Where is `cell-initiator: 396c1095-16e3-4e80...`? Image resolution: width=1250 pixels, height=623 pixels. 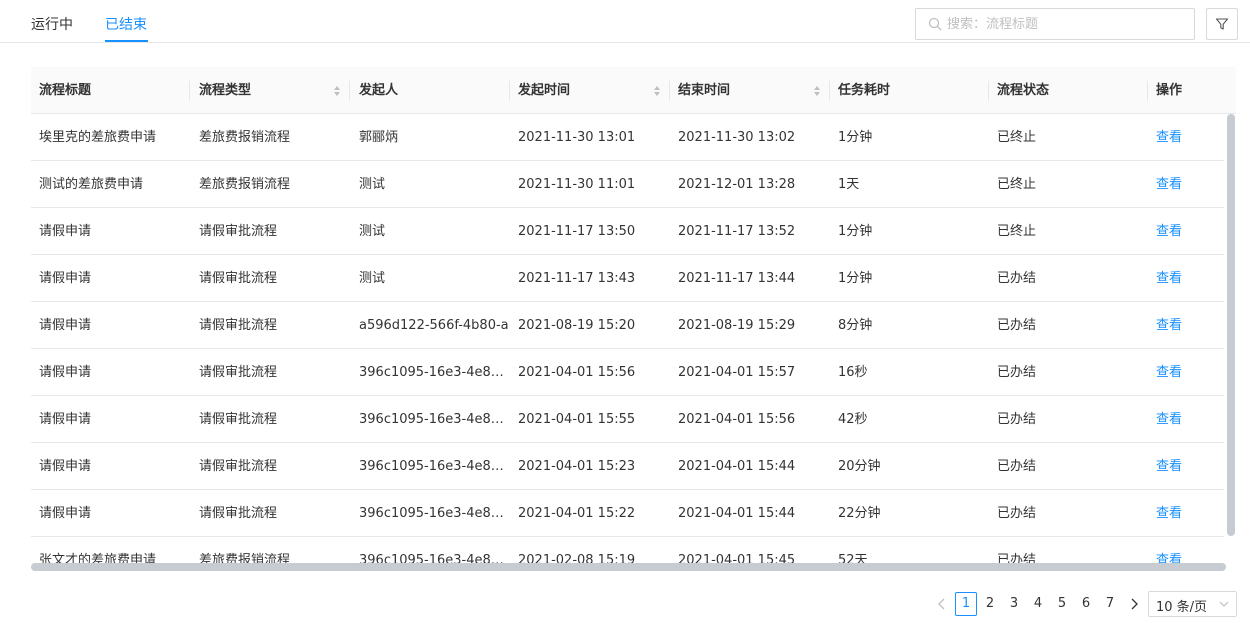 cell-initiator: 396c1095-16e3-4e80... is located at coordinates (434, 419).